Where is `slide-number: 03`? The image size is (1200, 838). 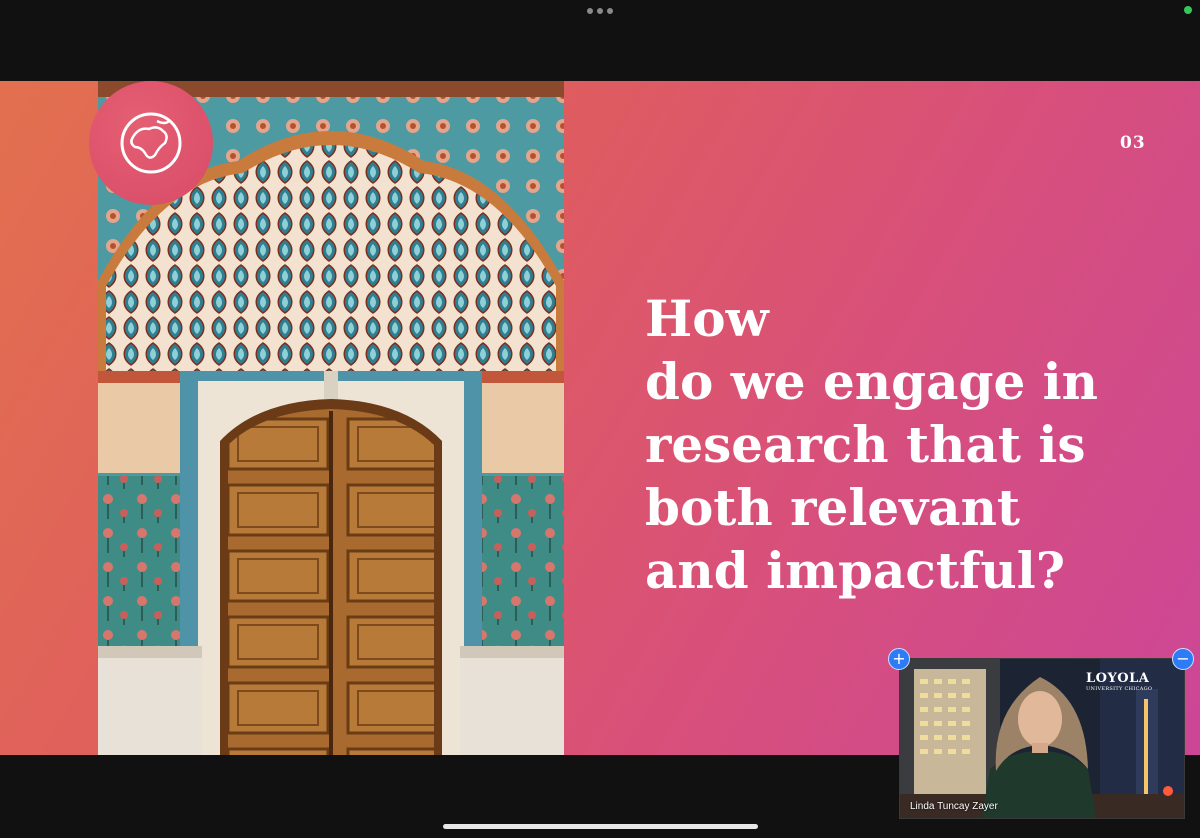
slide-number: 03 is located at coordinates (1133, 143).